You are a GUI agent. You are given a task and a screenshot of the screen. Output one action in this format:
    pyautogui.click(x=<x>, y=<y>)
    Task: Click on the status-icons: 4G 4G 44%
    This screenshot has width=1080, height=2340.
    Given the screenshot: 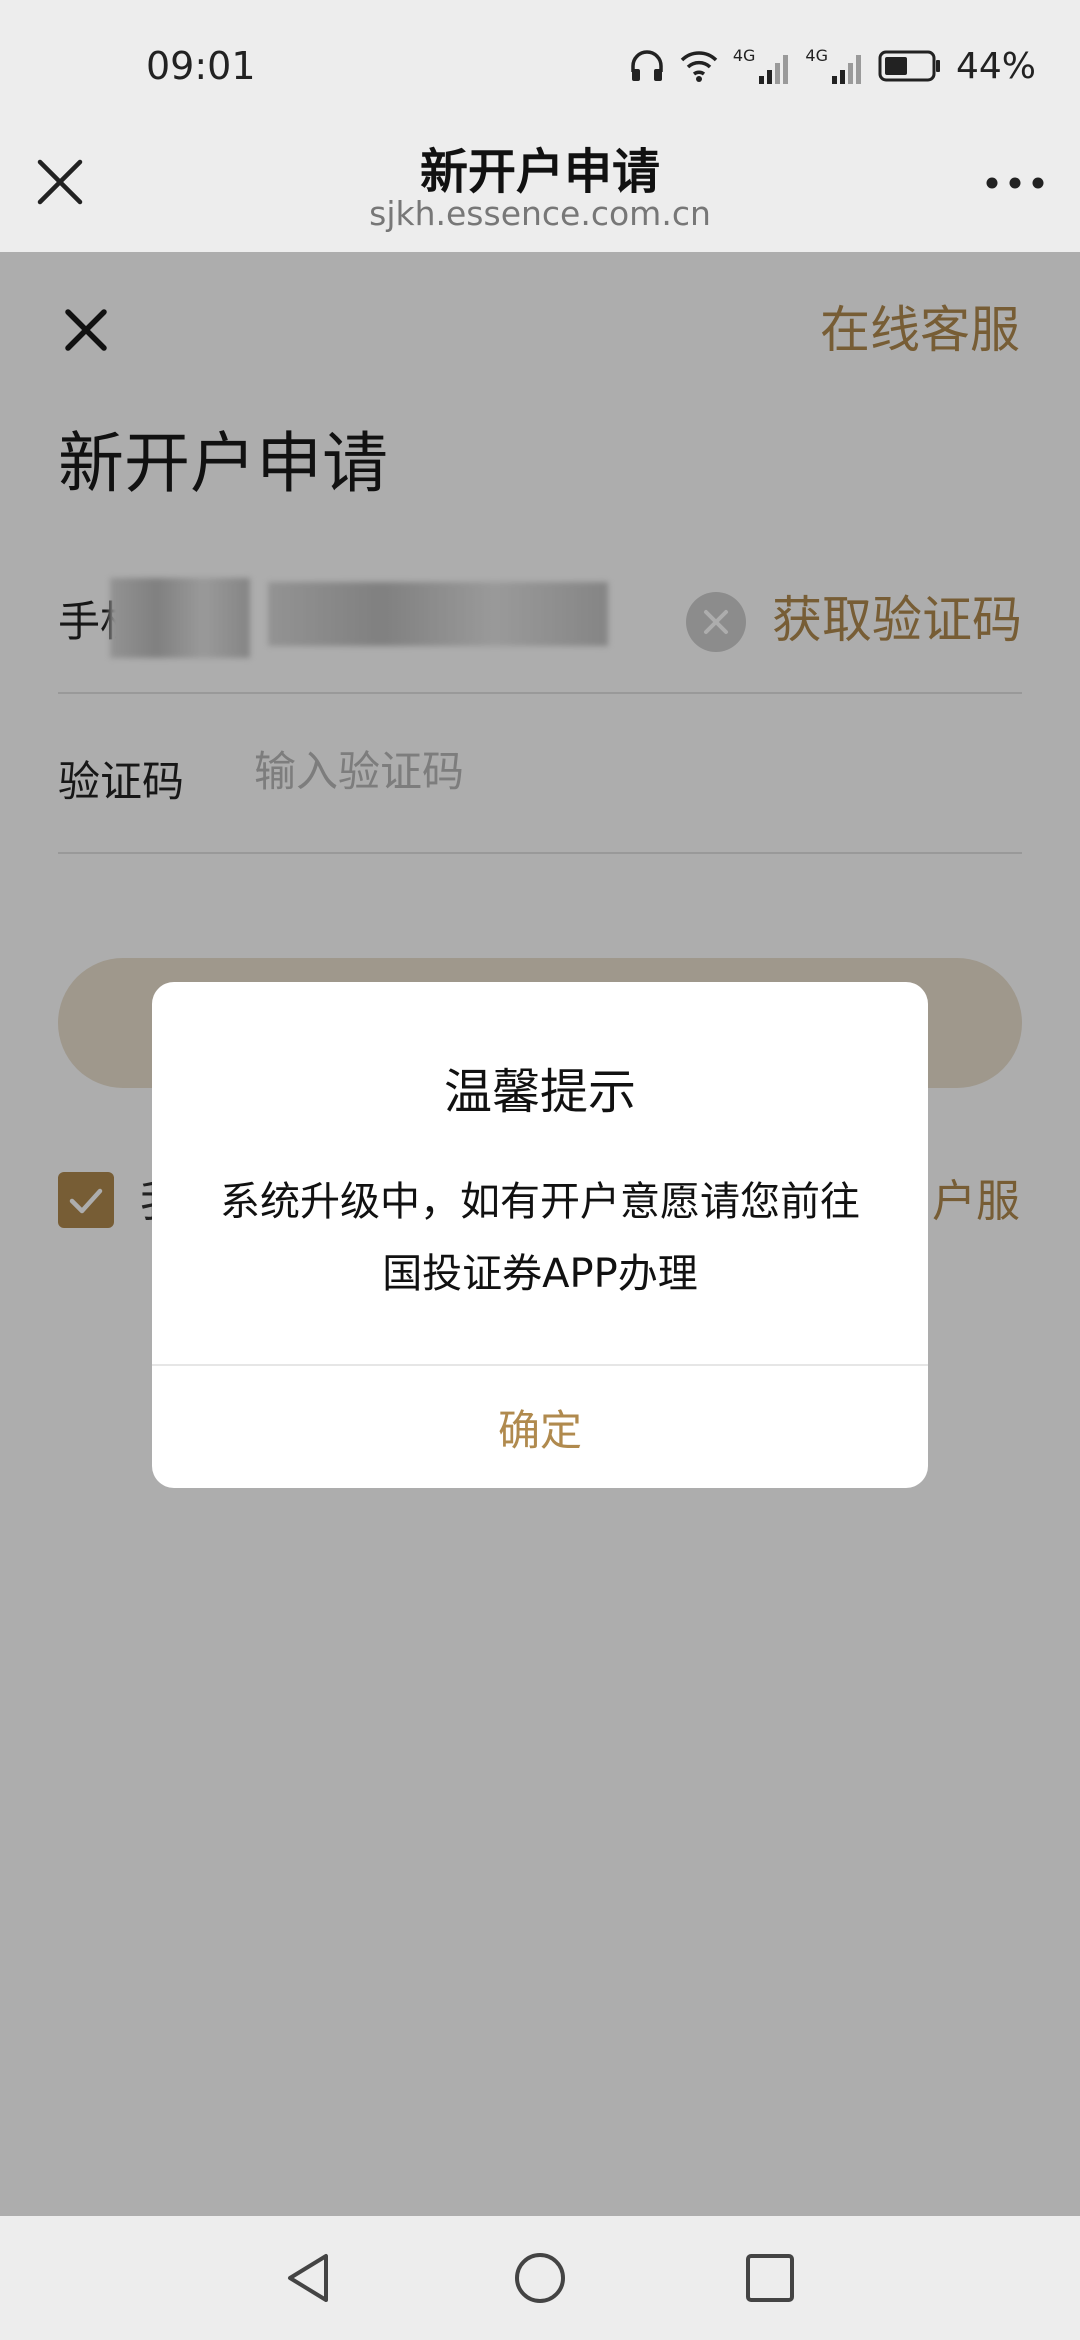 What is the action you would take?
    pyautogui.click(x=832, y=66)
    